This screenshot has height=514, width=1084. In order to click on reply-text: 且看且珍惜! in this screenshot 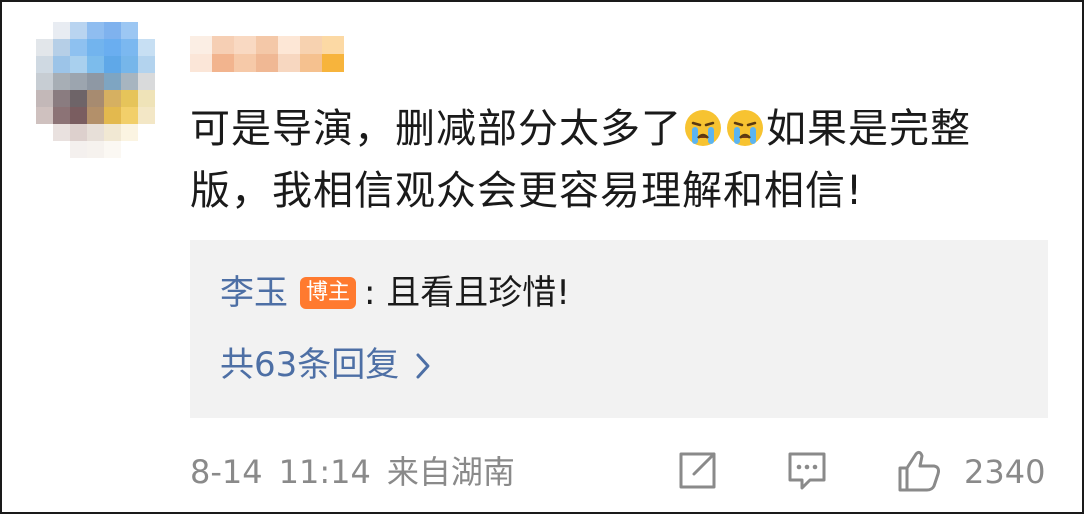, I will do `click(478, 293)`.